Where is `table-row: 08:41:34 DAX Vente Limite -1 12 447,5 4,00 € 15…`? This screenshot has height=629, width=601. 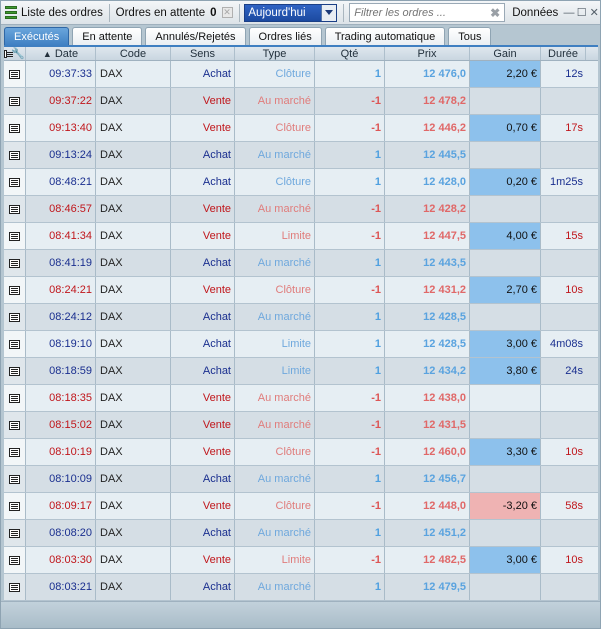
table-row: 08:41:34 DAX Vente Limite -1 12 447,5 4,00 € 15… is located at coordinates (301, 236).